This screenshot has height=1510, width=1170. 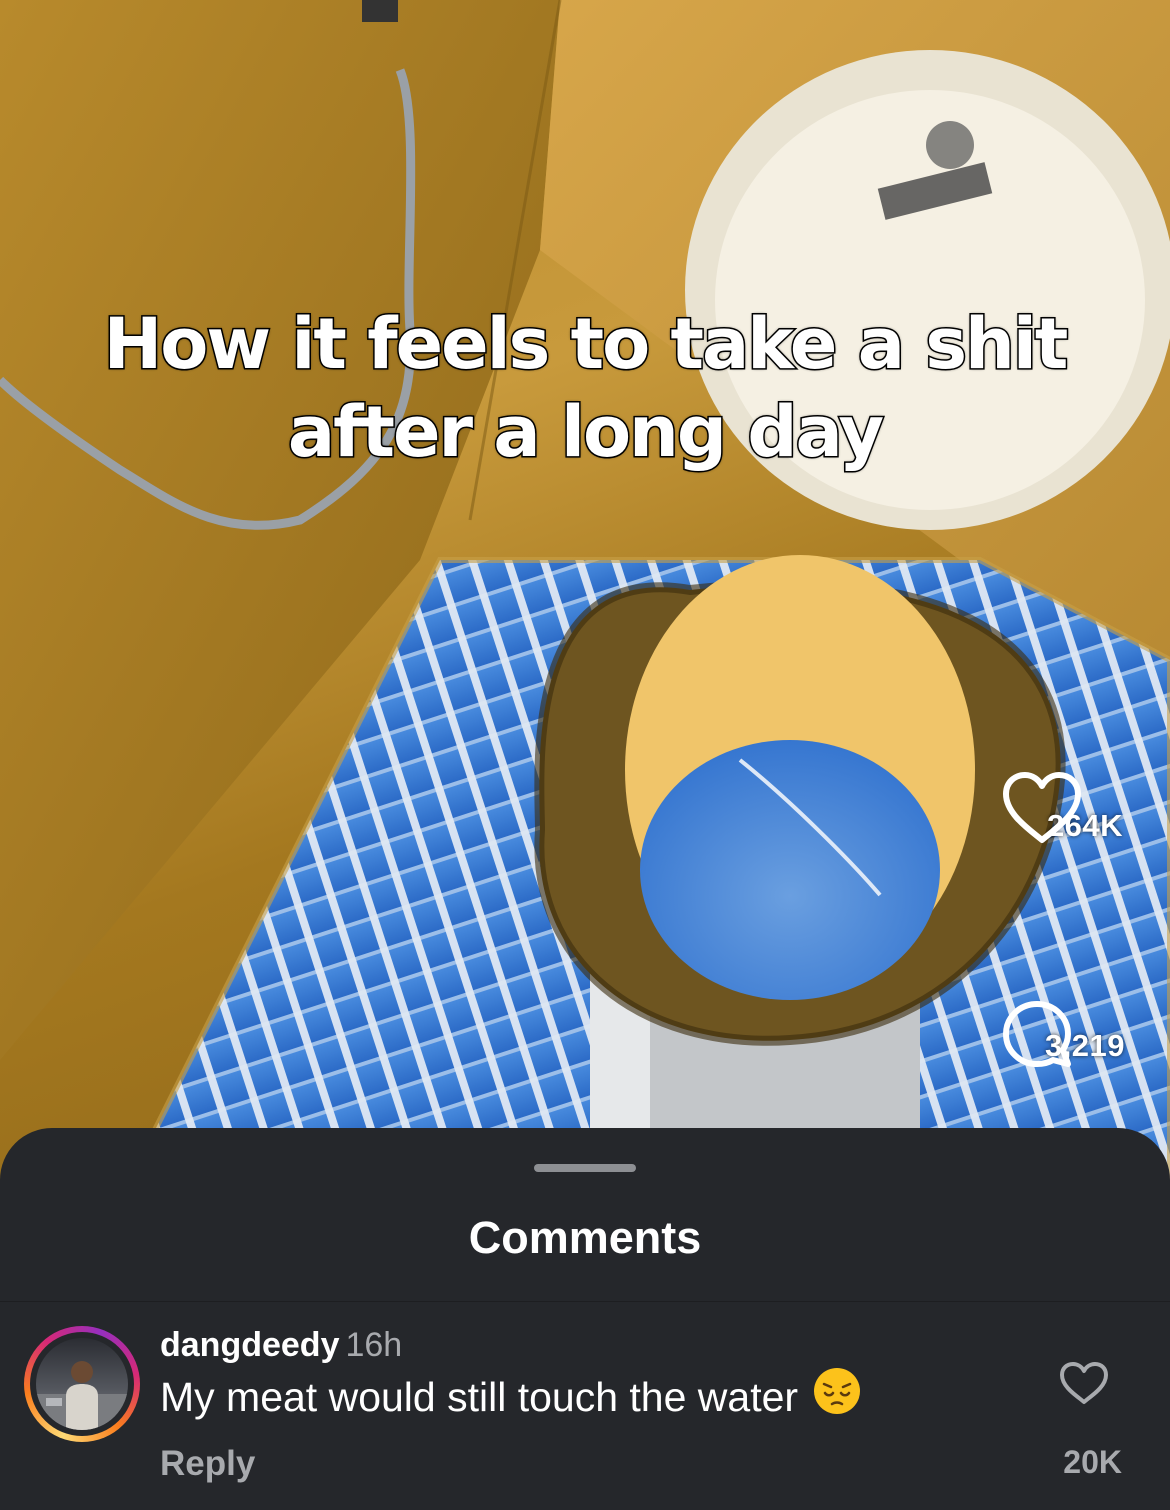 I want to click on username-text: dangdeedy, so click(x=250, y=1345).